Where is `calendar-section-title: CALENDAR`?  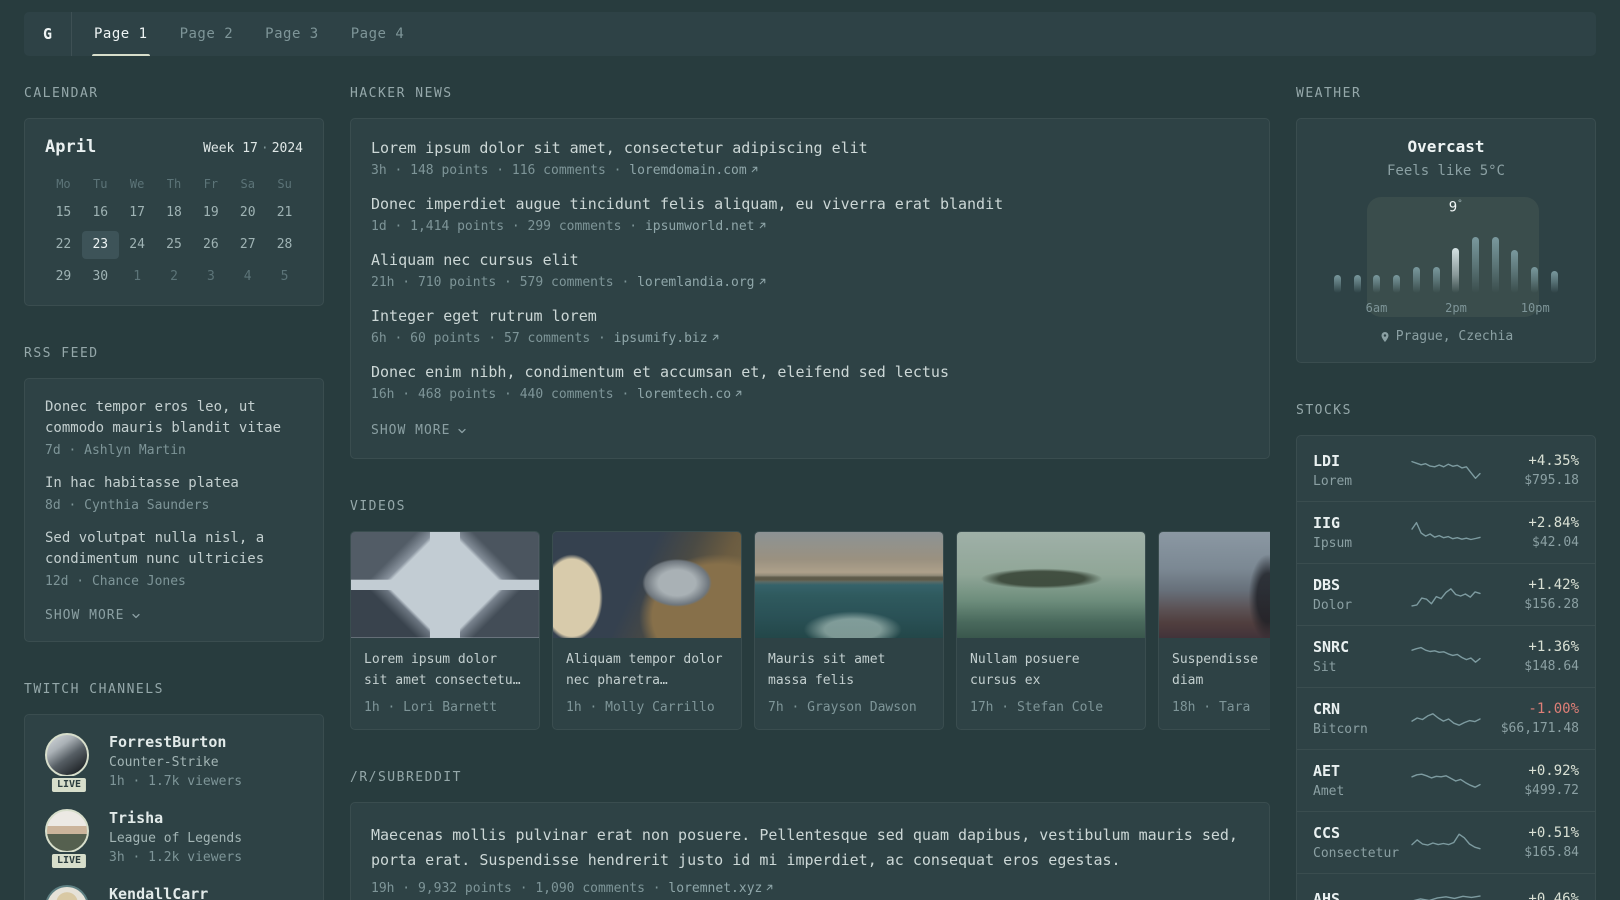
calendar-section-title: CALENDAR is located at coordinates (61, 93).